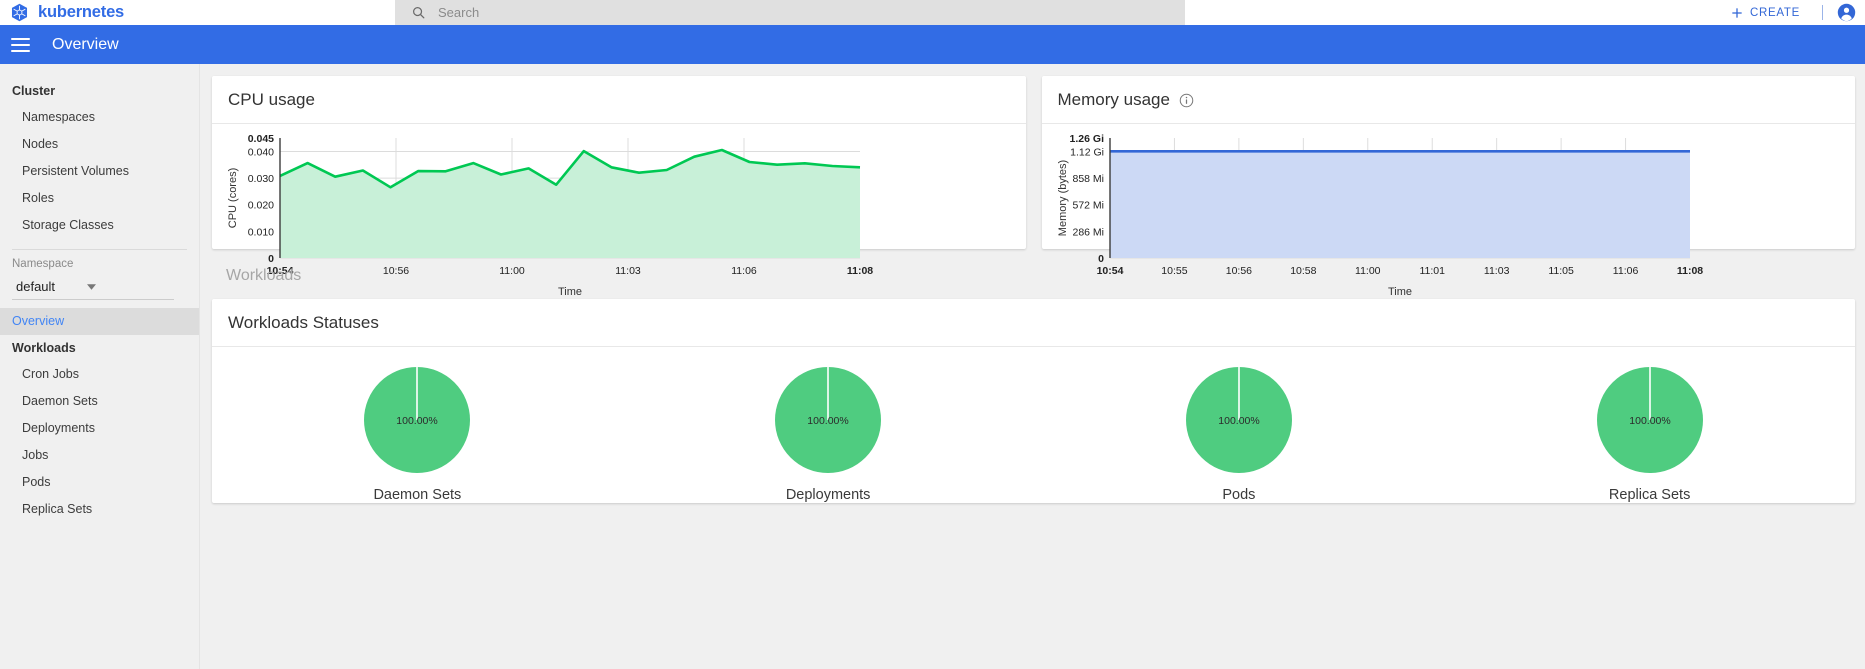  I want to click on search-input, so click(788, 12).